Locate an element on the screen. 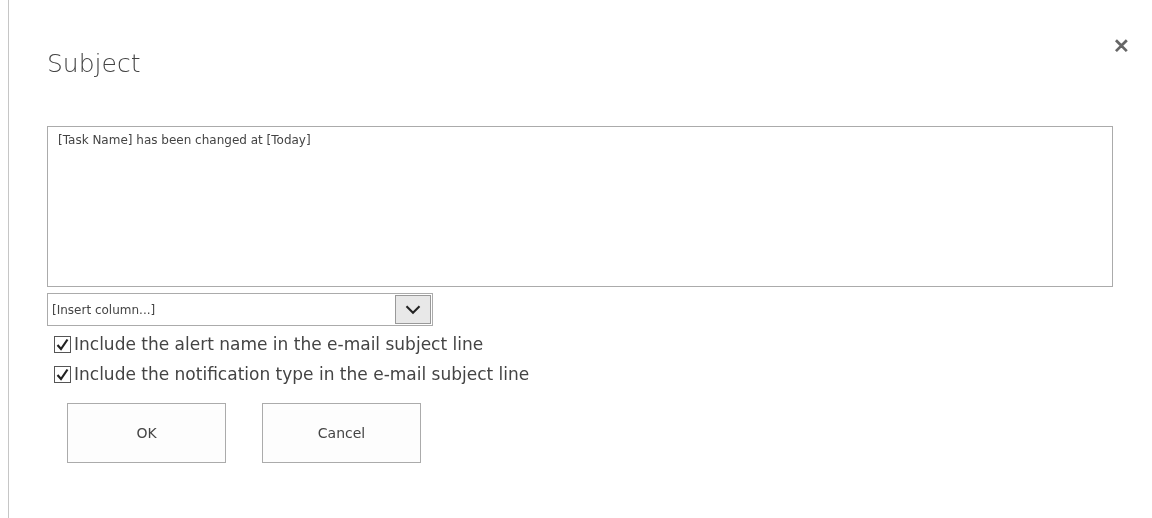 This screenshot has width=1152, height=518. checkbox-label: Include the alert name in the e-mail subject line is located at coordinates (279, 344).